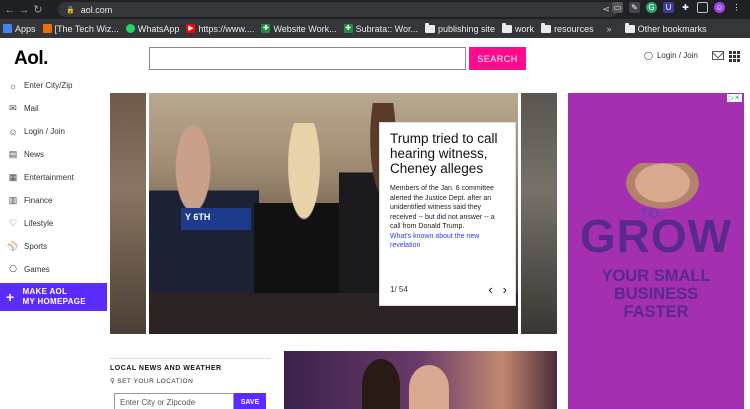 This screenshot has width=750, height=409. What do you see at coordinates (497, 289) in the screenshot?
I see `carousel-arrows: ‹ ›` at bounding box center [497, 289].